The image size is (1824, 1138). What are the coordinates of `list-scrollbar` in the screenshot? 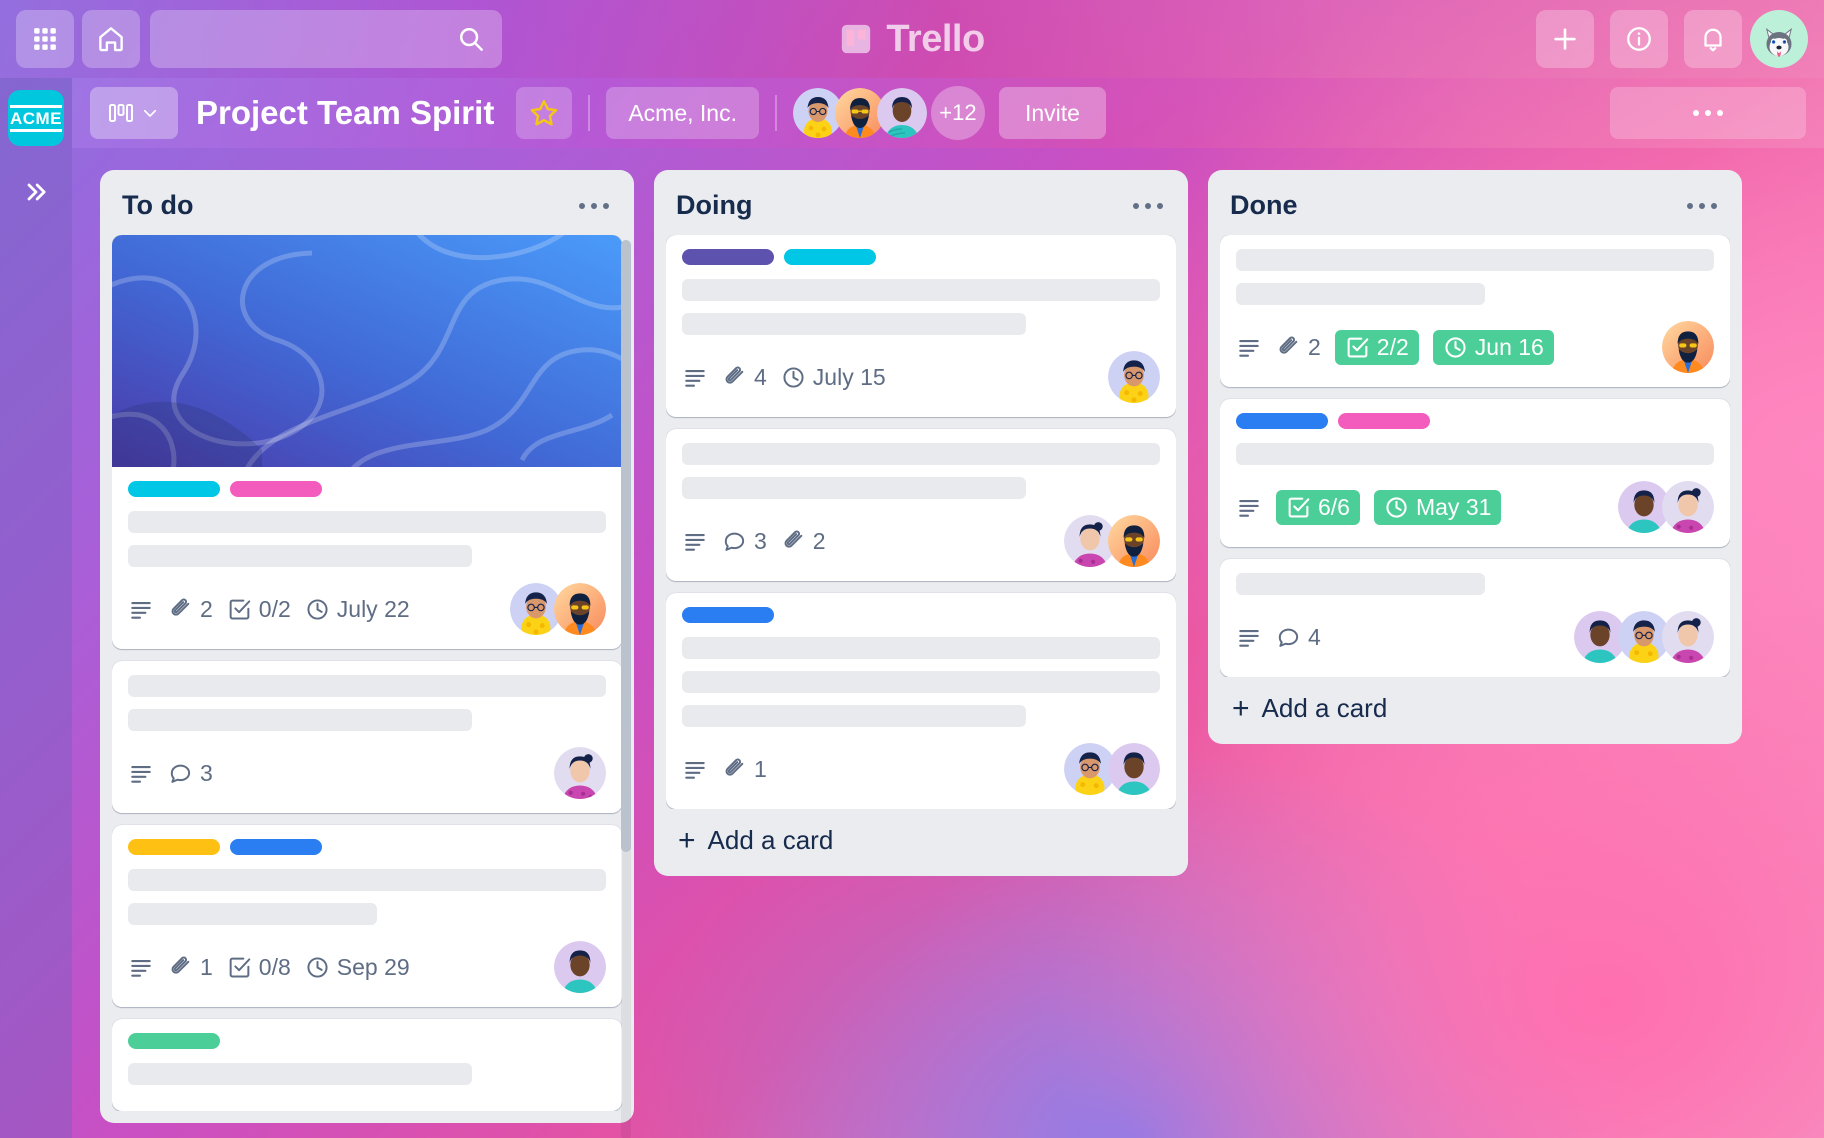 It's located at (626, 689).